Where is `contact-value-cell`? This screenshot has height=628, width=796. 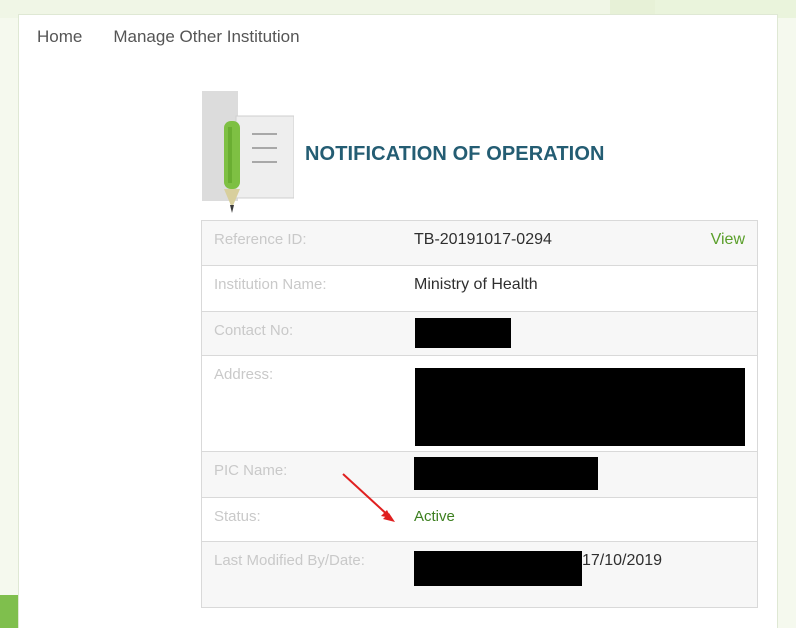
contact-value-cell is located at coordinates (576, 333).